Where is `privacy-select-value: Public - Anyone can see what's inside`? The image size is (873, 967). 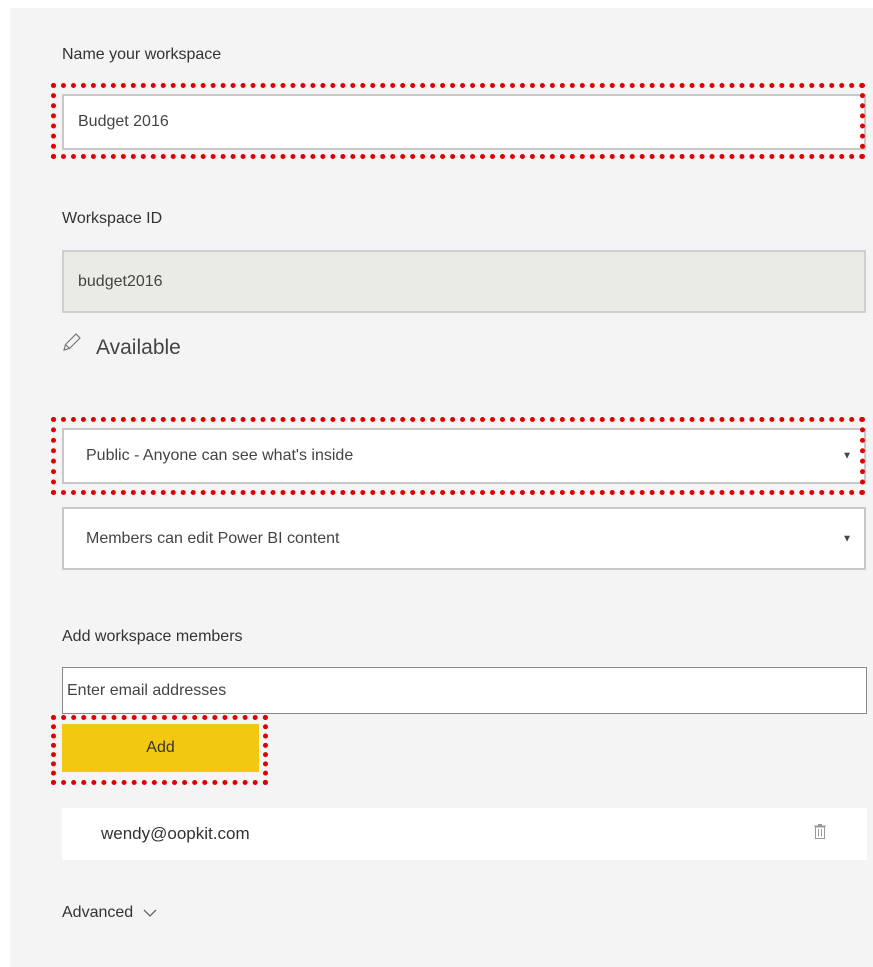 privacy-select-value: Public - Anyone can see what's inside is located at coordinates (220, 455).